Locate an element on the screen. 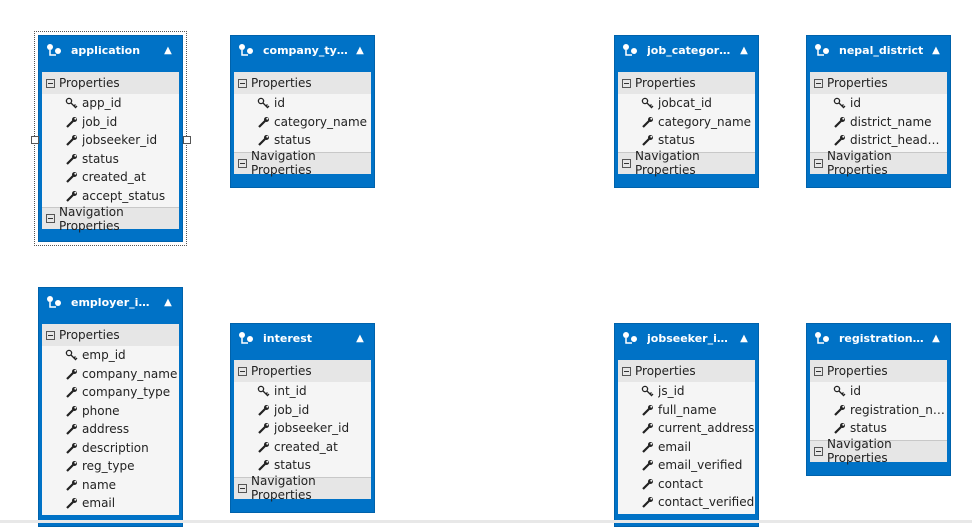 Image resolution: width=972 pixels, height=527 pixels. entity-header: jobseeker_info ▲ is located at coordinates (686, 338).